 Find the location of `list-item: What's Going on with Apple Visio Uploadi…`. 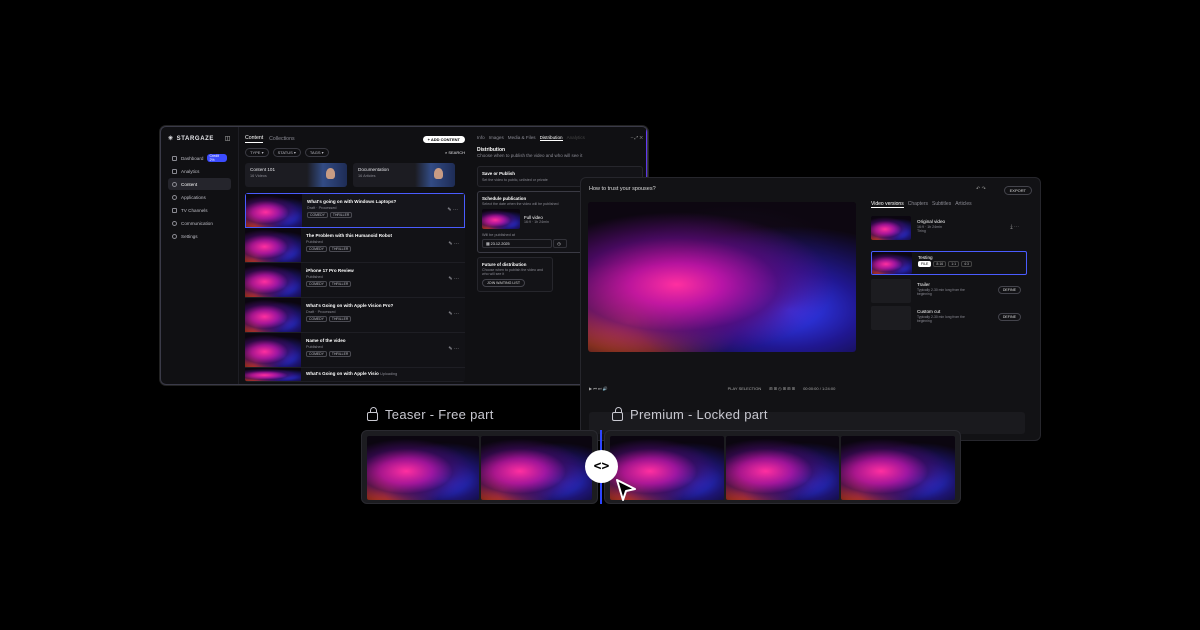

list-item: What's Going on with Apple Visio Uploadi… is located at coordinates (355, 375).